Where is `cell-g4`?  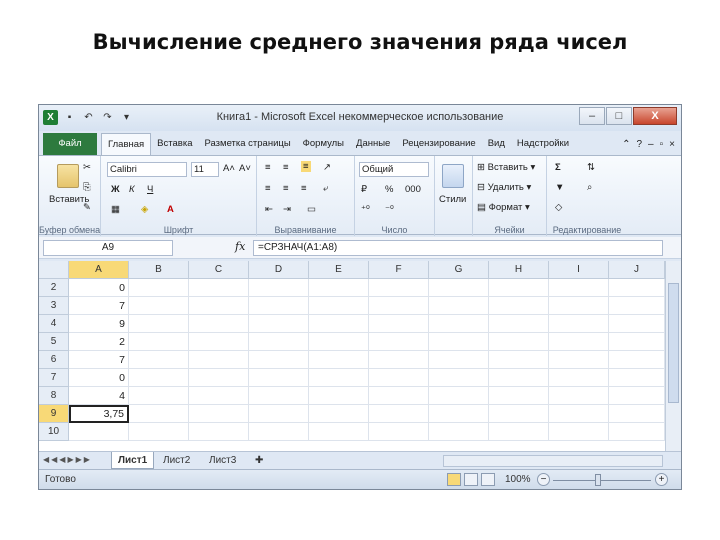 cell-g4 is located at coordinates (459, 324).